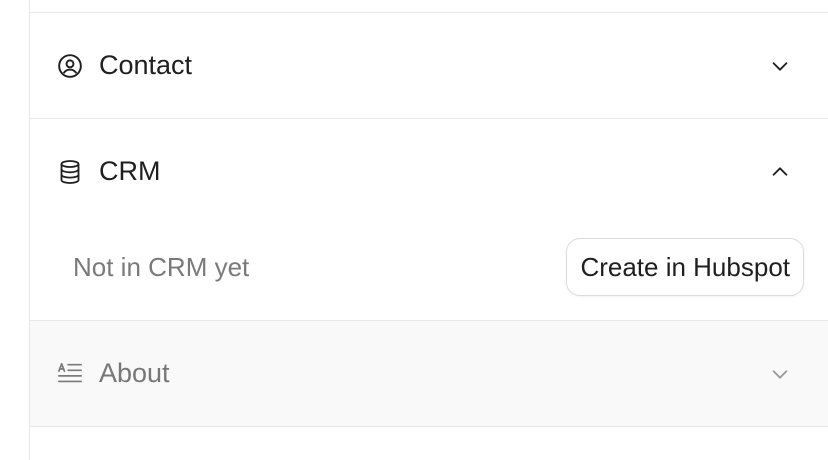 Image resolution: width=828 pixels, height=460 pixels. What do you see at coordinates (780, 172) in the screenshot?
I see `chevron-up-icon` at bounding box center [780, 172].